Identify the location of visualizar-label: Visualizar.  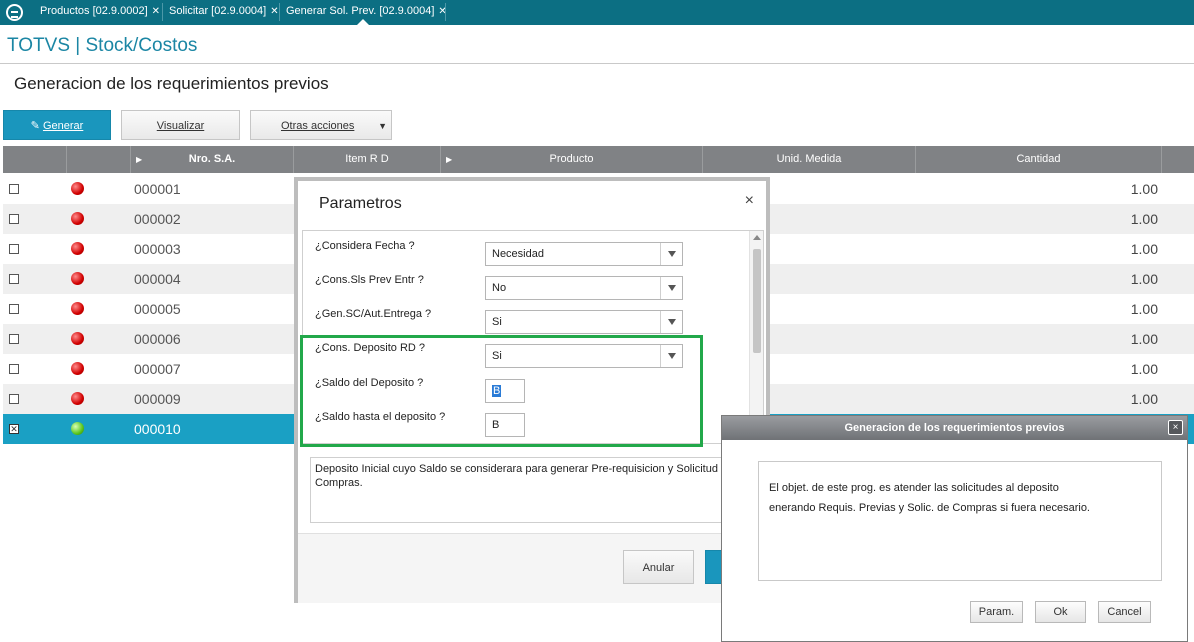
(180, 126).